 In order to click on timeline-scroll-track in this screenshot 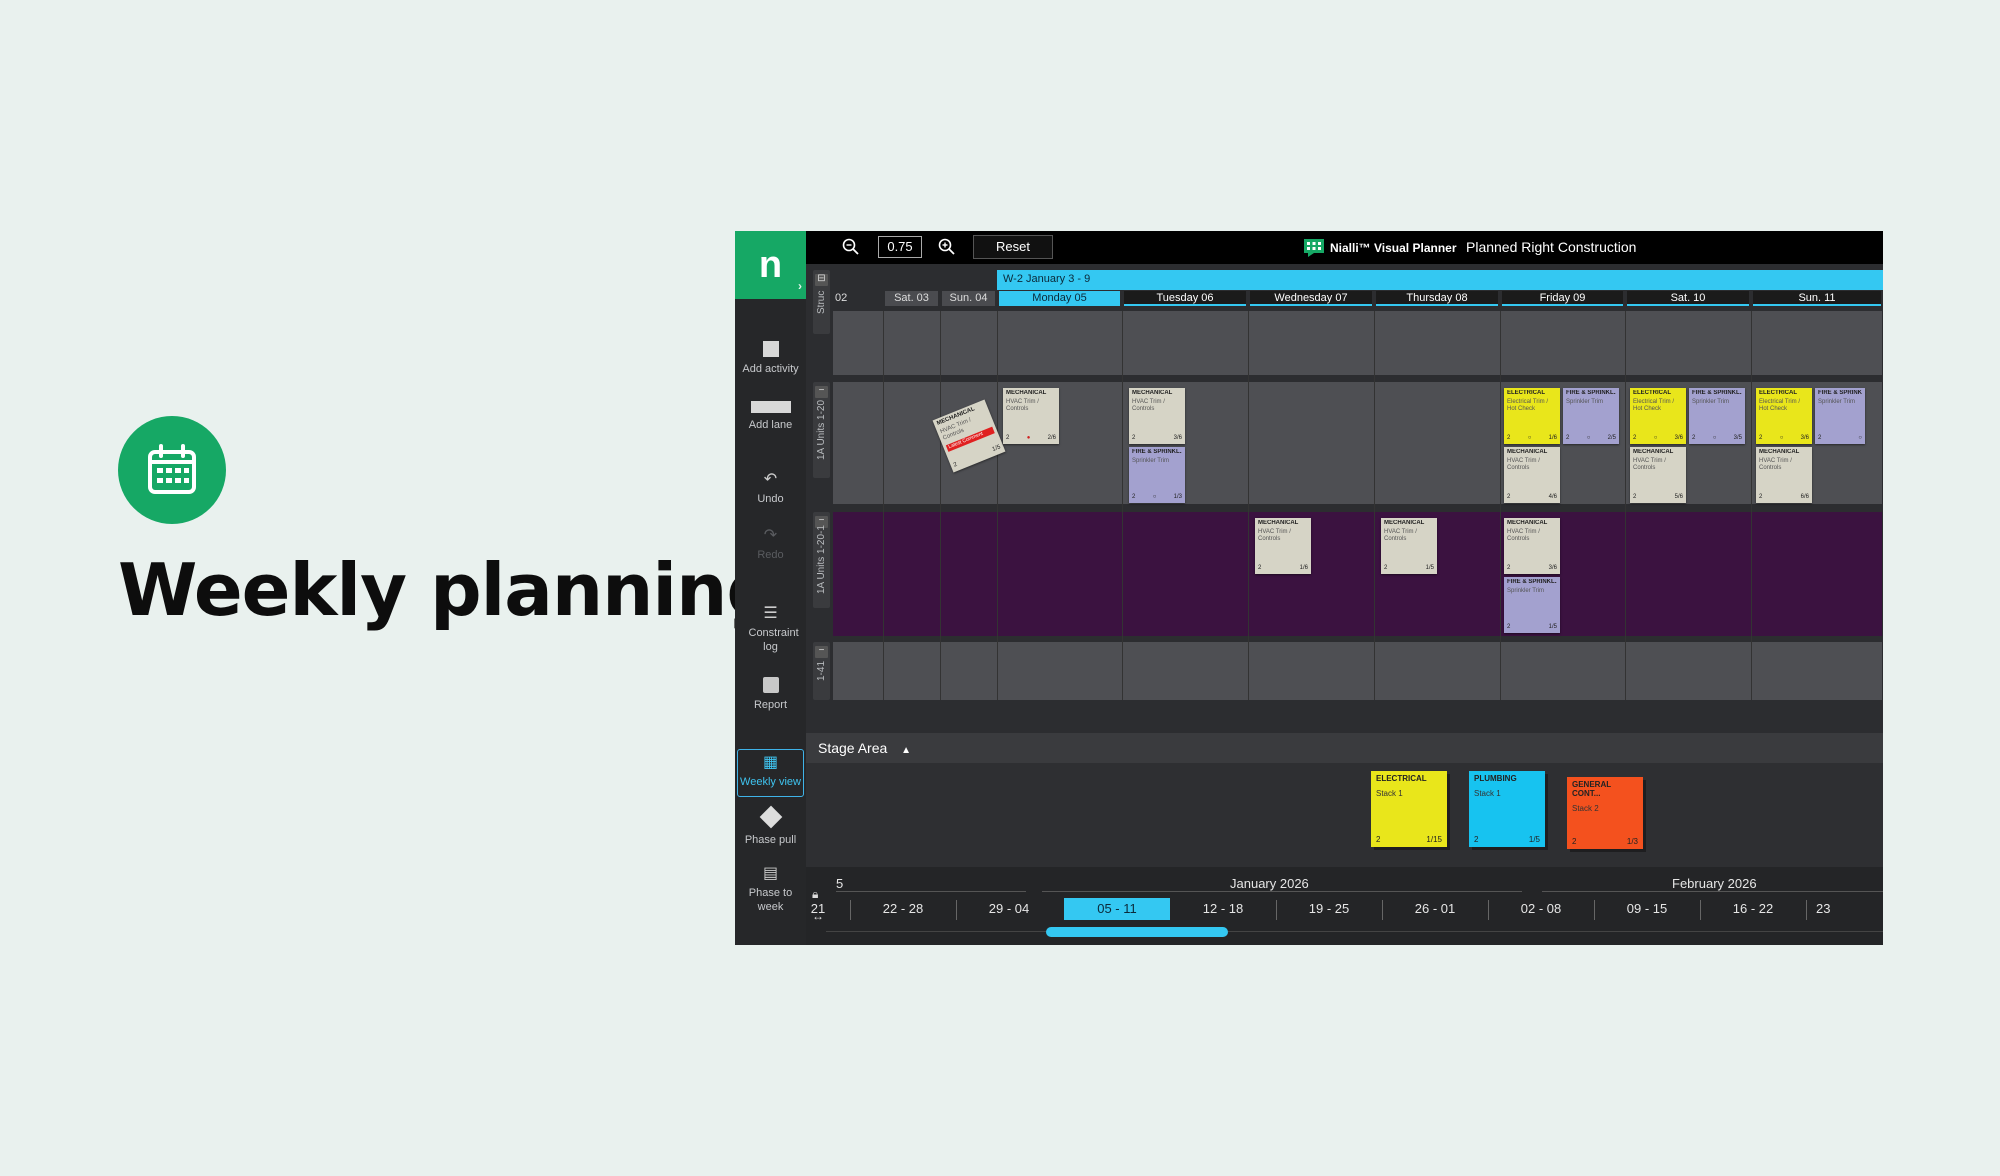, I will do `click(1354, 931)`.